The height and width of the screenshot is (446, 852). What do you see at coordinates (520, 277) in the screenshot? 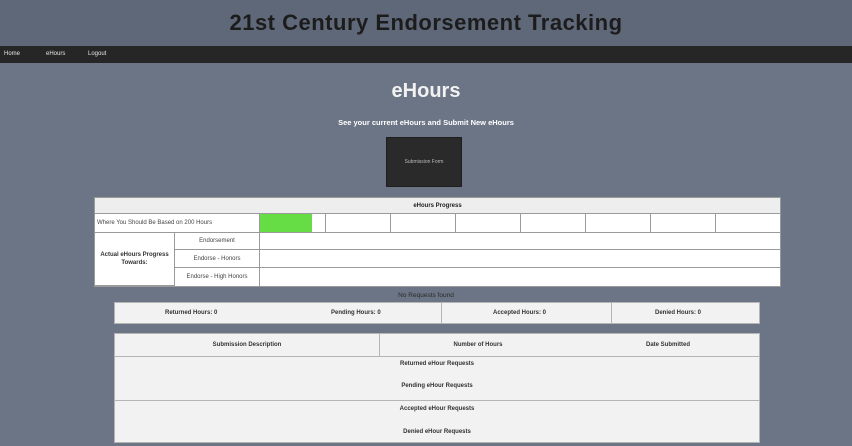
I see `high-honors-progress-bar` at bounding box center [520, 277].